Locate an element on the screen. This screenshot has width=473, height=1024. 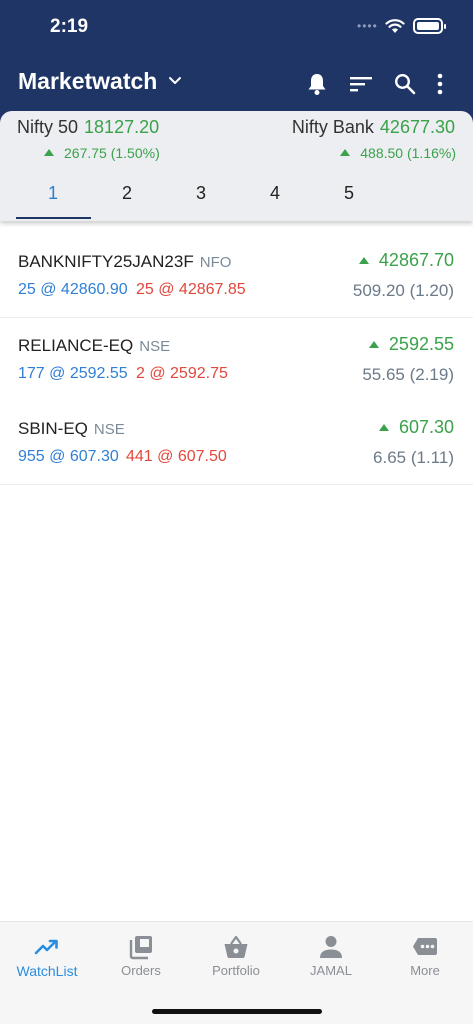
symbol-name: RELIANCE-EQ NSE is located at coordinates (94, 346).